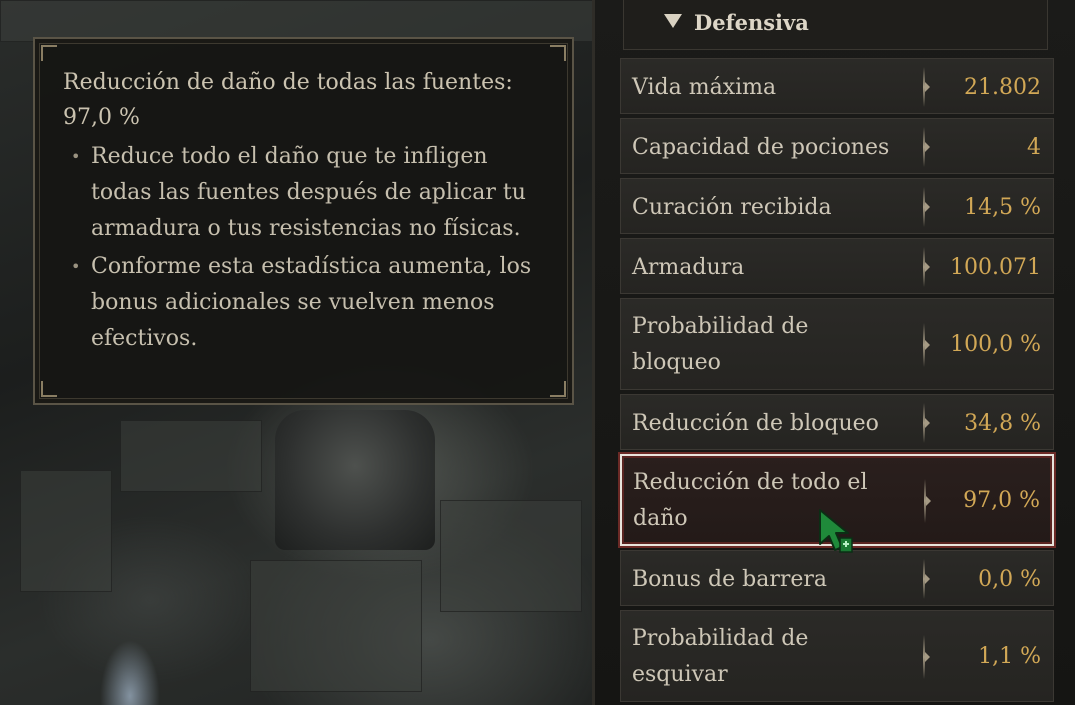 The width and height of the screenshot is (1075, 705). I want to click on stat-row-barrier-bonus: Bonus de barrera 0,0 %, so click(837, 578).